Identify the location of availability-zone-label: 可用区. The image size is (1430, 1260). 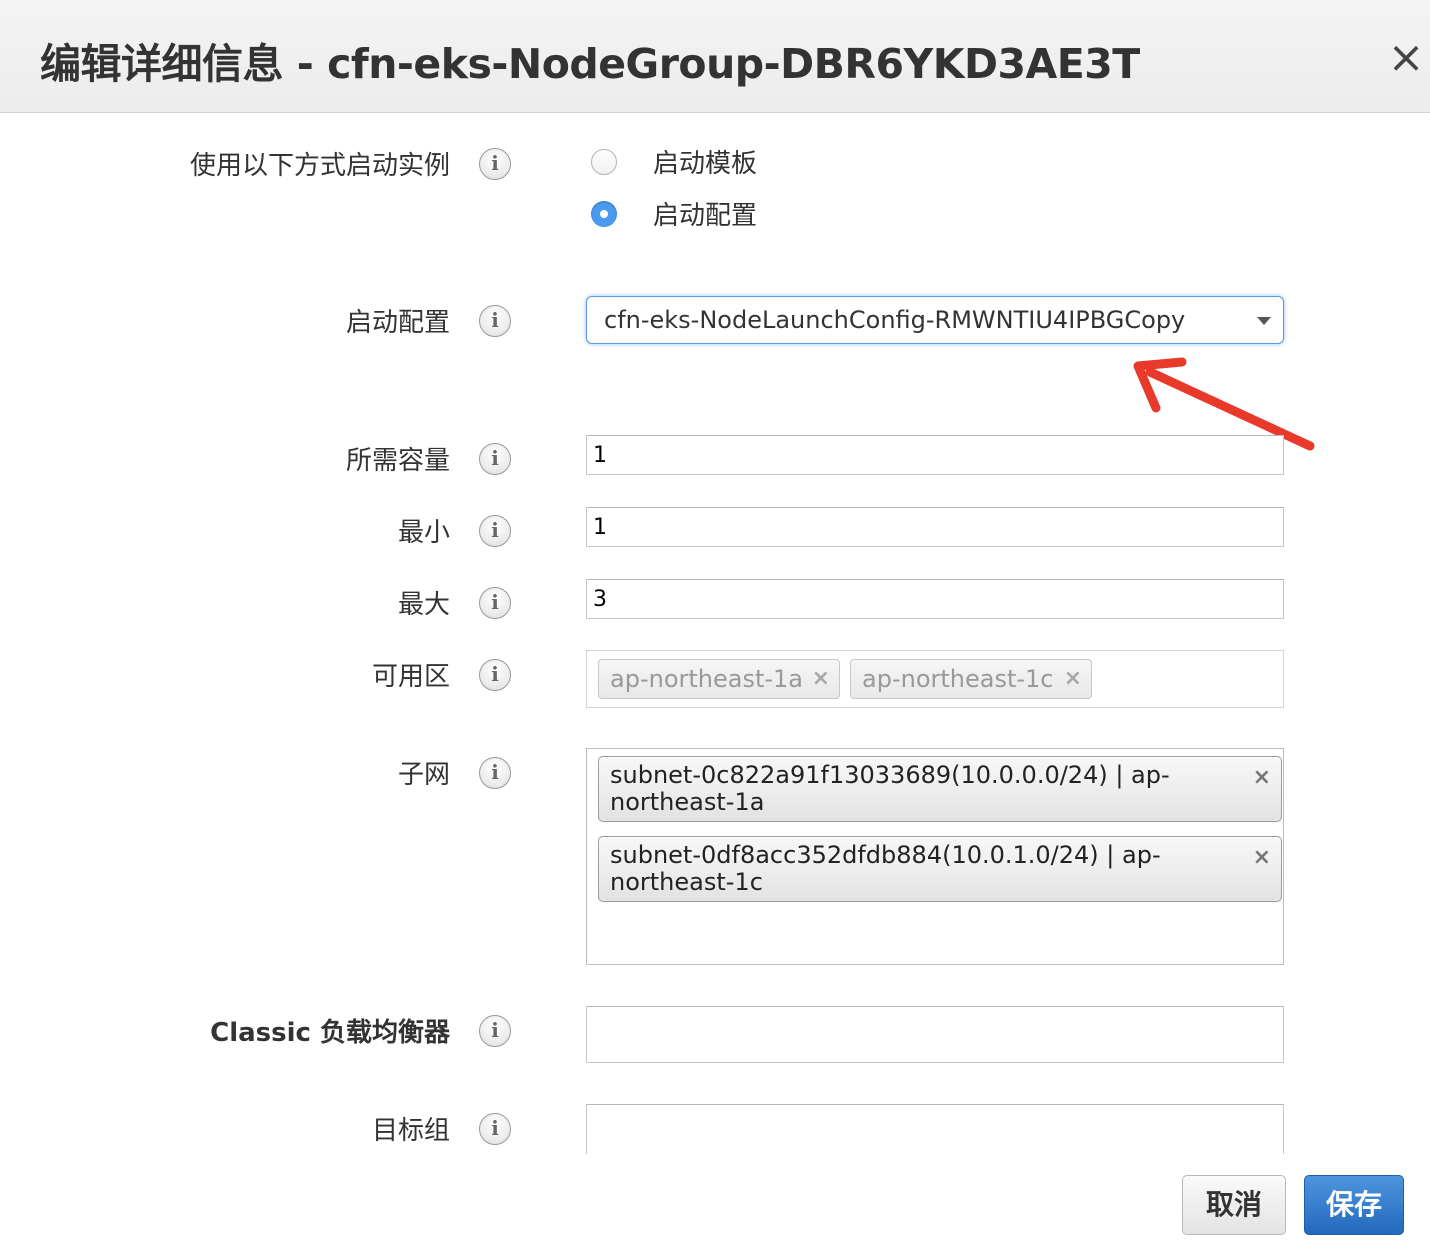
(410, 677).